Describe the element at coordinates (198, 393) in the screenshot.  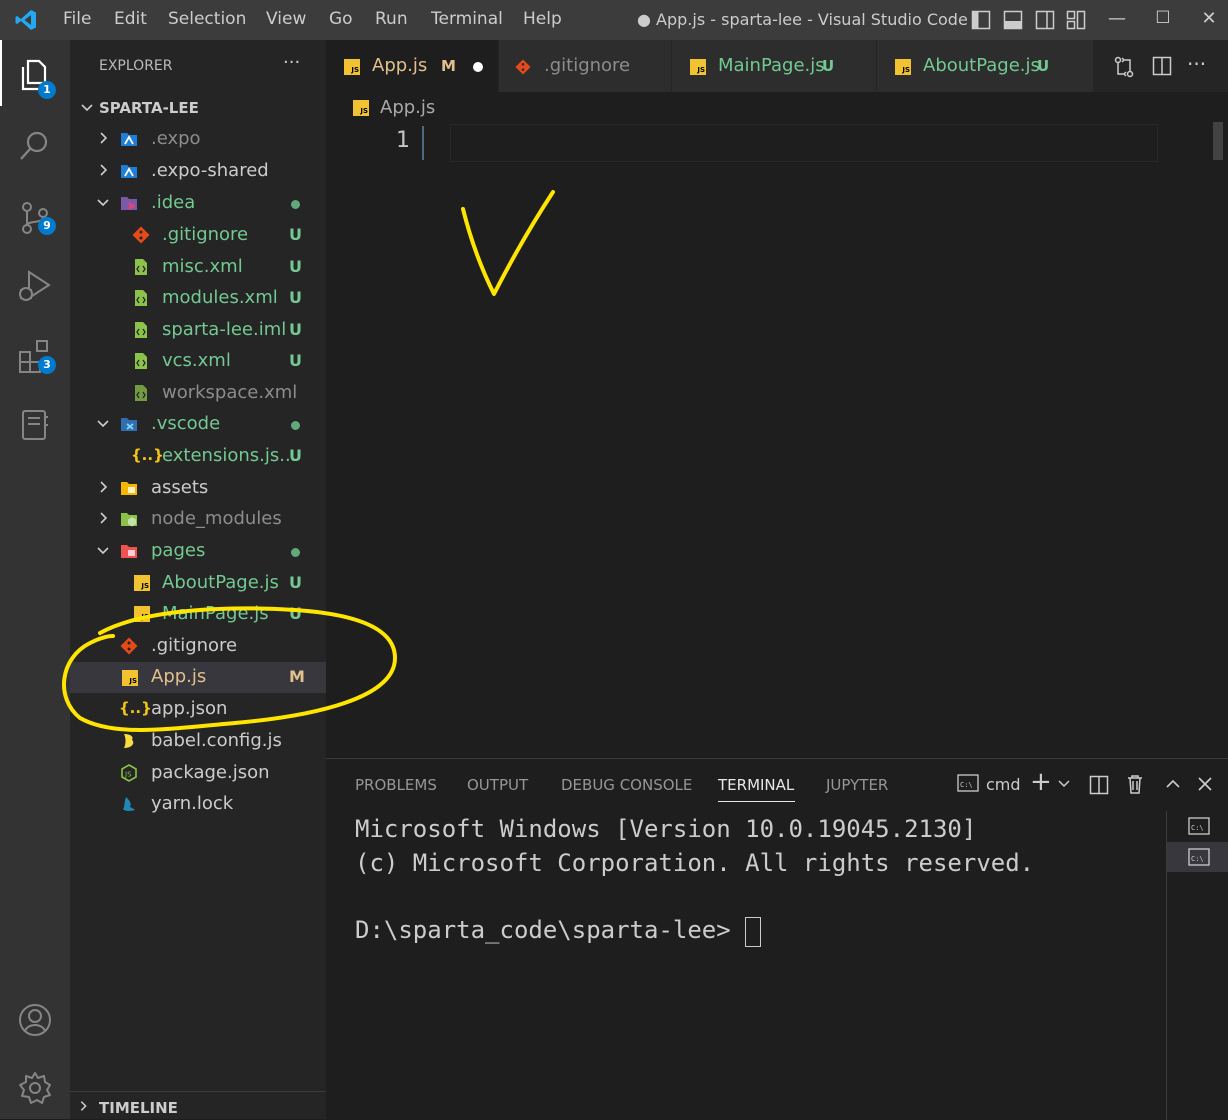
I see `tree-file-workspace-xml: workspace.xml` at that location.